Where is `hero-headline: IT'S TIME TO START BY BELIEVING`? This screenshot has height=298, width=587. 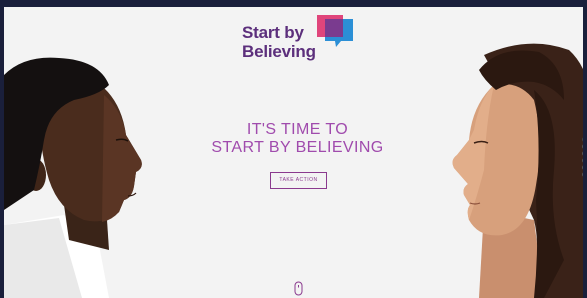
hero-headline: IT'S TIME TO START BY BELIEVING is located at coordinates (293, 139).